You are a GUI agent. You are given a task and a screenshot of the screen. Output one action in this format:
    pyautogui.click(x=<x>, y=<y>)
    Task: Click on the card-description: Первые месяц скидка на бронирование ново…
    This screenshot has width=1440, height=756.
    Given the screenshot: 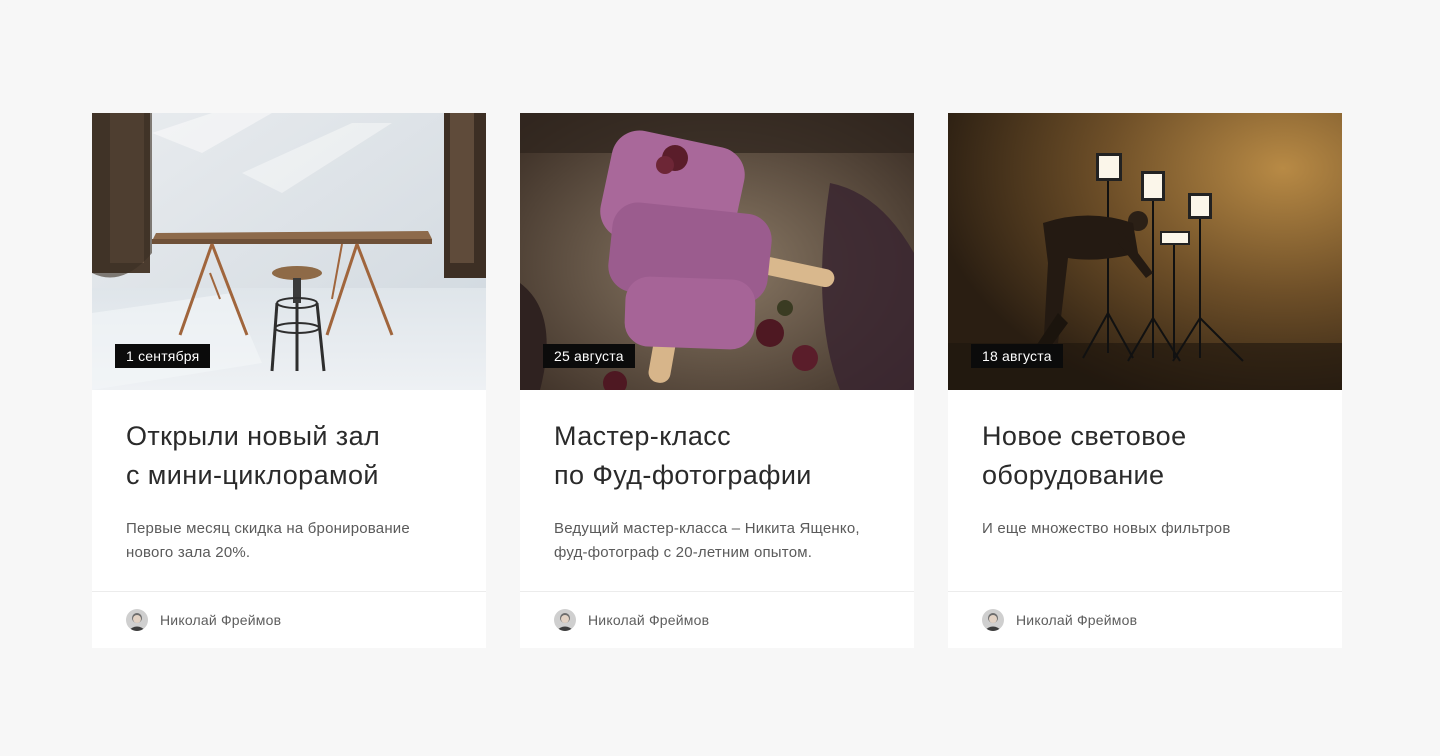 What is the action you would take?
    pyautogui.click(x=268, y=540)
    